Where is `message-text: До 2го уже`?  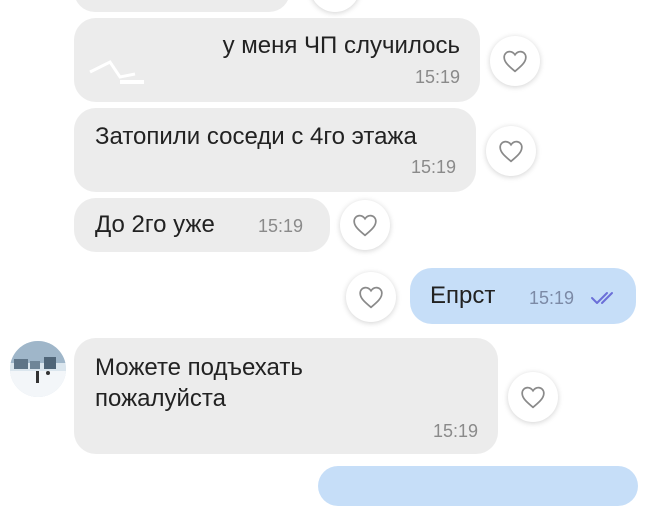 message-text: До 2го уже is located at coordinates (155, 224).